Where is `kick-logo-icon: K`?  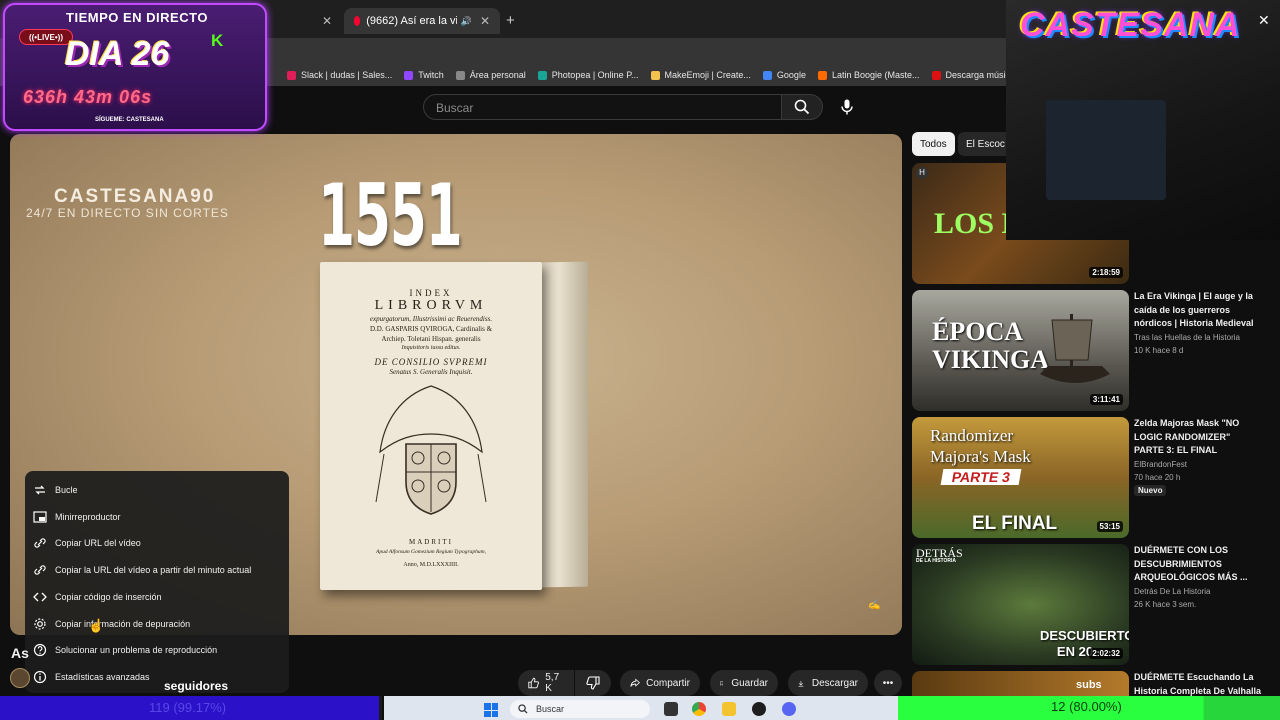
kick-logo-icon: K is located at coordinates (217, 40).